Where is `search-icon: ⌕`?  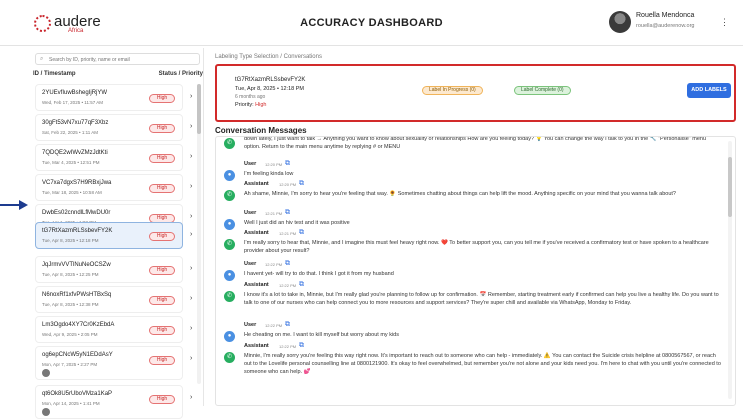 search-icon: ⌕ is located at coordinates (42, 59).